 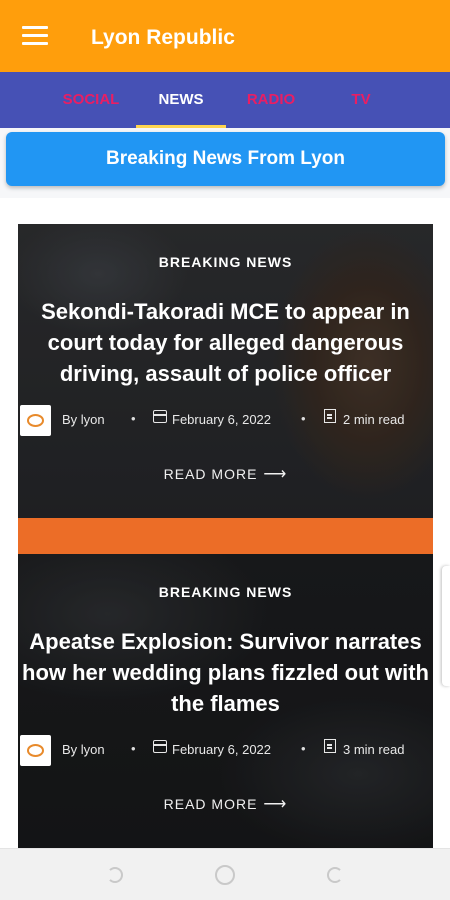 What do you see at coordinates (115, 875) in the screenshot?
I see `back-icon` at bounding box center [115, 875].